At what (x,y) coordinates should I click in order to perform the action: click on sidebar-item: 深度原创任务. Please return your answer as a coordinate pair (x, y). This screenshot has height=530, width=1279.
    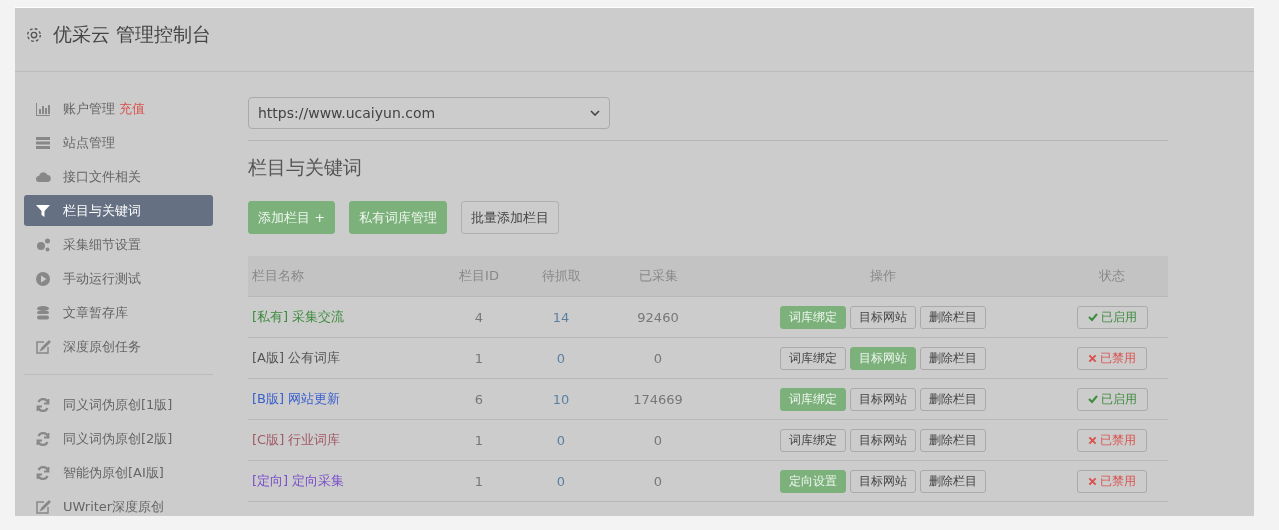
    Looking at the image, I should click on (118, 346).